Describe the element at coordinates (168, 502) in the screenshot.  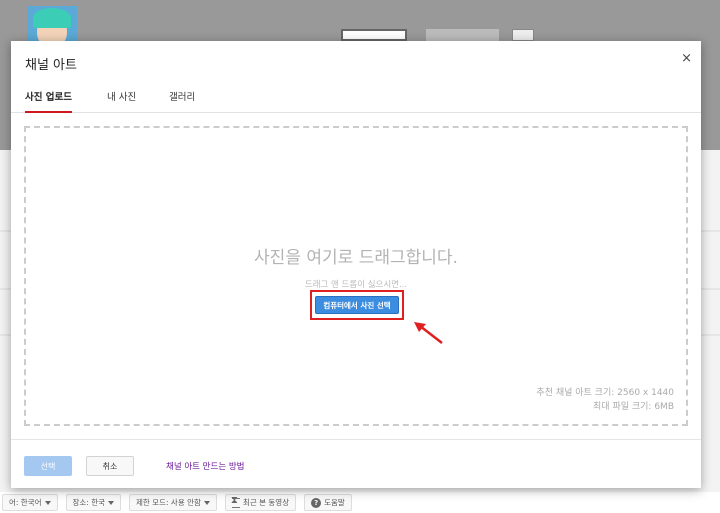
I see `restricted-mode-label: 제한 모드: 사용 안함` at that location.